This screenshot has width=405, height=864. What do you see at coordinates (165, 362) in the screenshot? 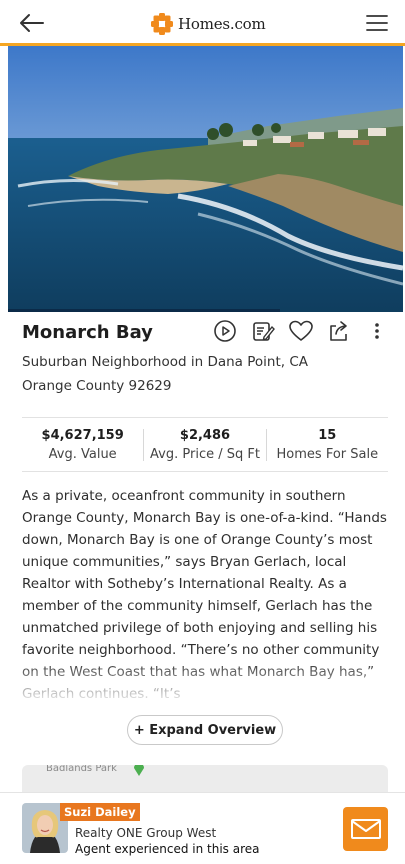
I see `neighborhood-type: Suburban Neighborhood in Dana Point, CA` at bounding box center [165, 362].